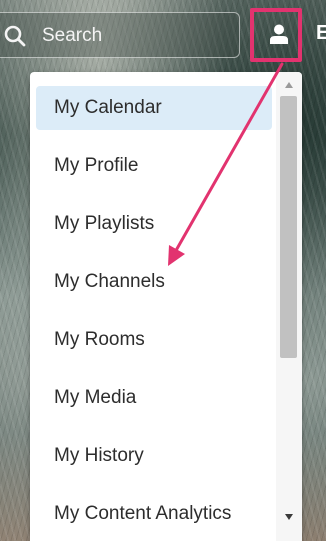 The height and width of the screenshot is (541, 326). What do you see at coordinates (279, 34) in the screenshot?
I see `user-icon` at bounding box center [279, 34].